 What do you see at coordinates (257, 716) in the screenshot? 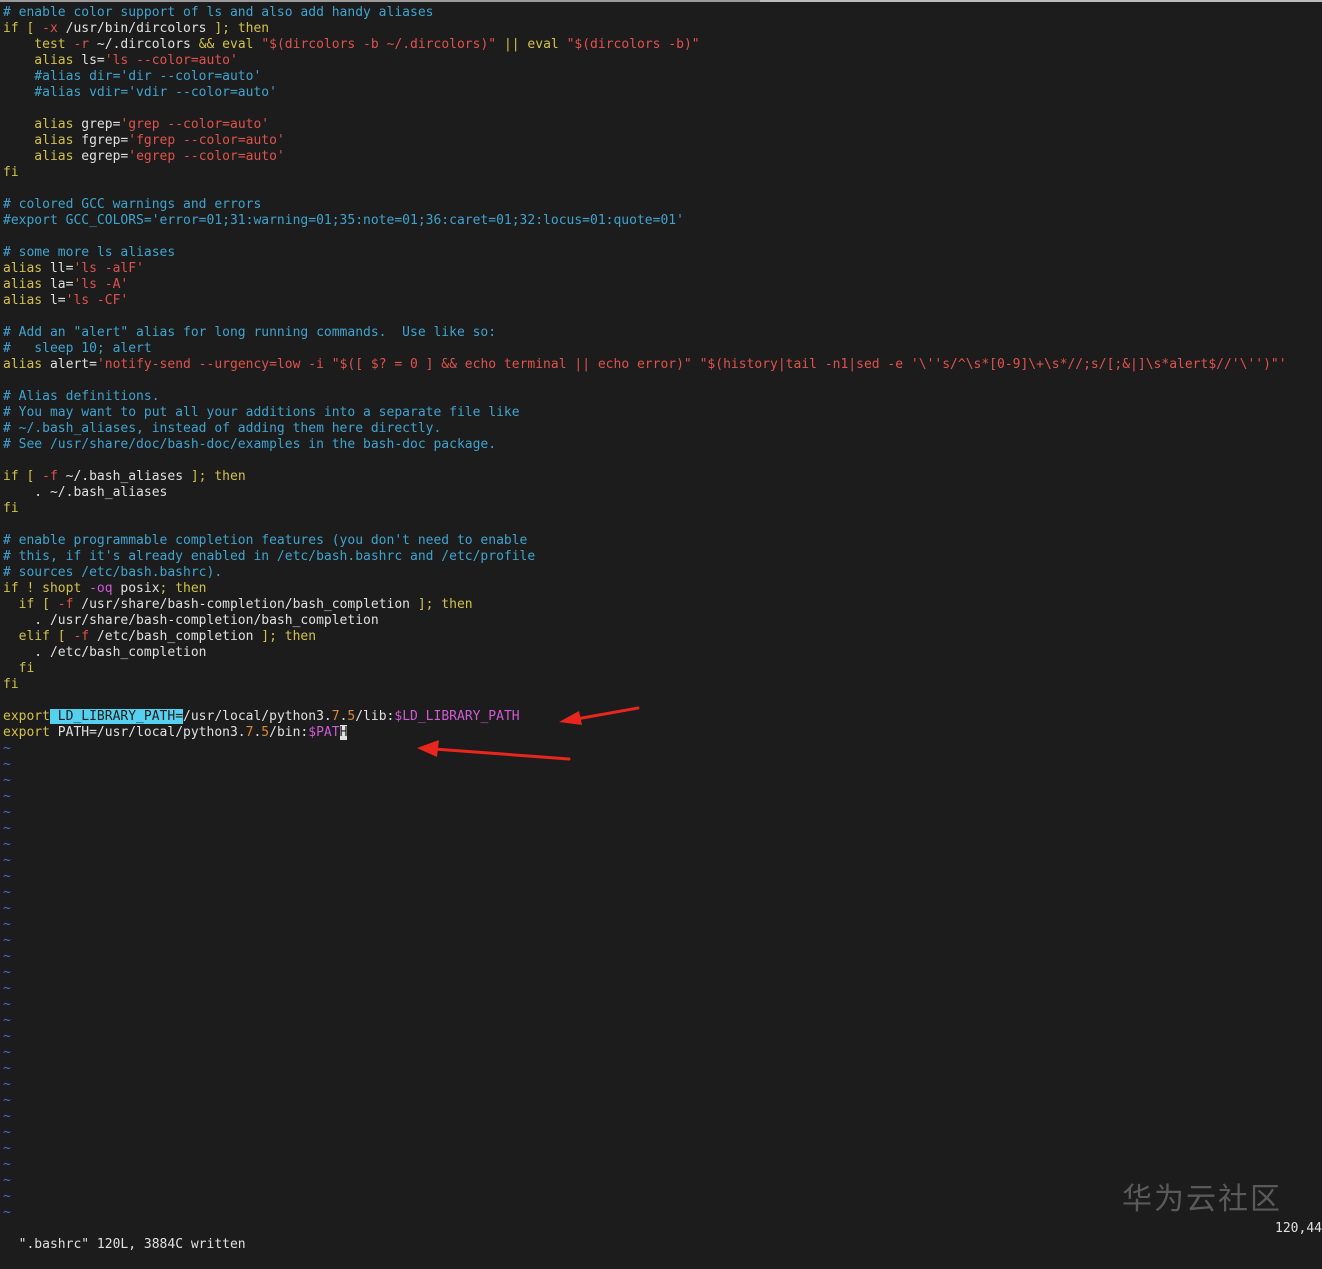
I see `code-token: /usr/local/python3.` at bounding box center [257, 716].